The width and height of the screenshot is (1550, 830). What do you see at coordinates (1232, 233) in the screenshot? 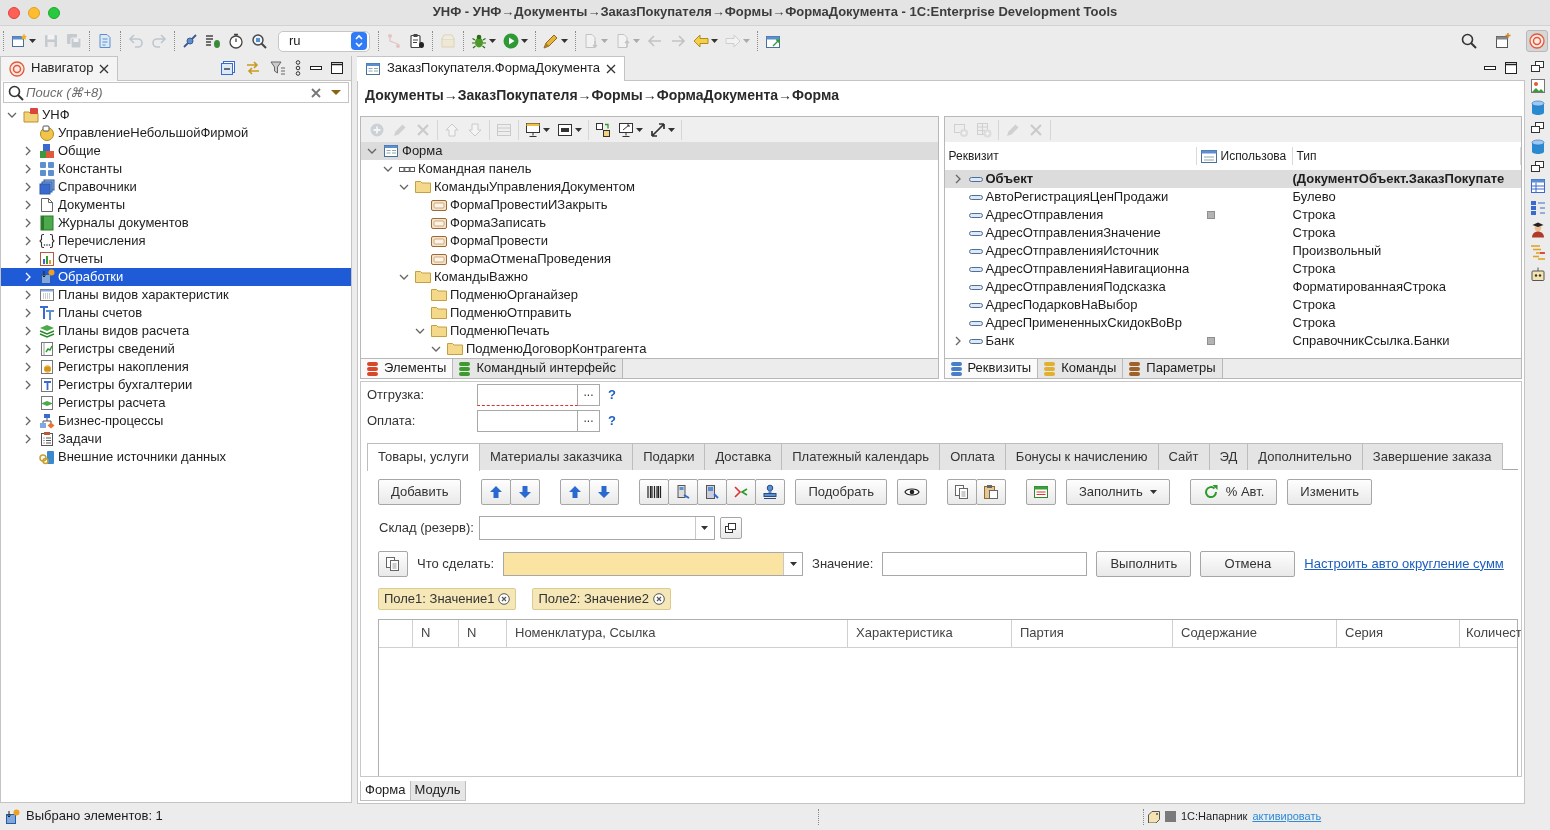
I see `table-row: АдресОтправленияЗначение Строка` at bounding box center [1232, 233].